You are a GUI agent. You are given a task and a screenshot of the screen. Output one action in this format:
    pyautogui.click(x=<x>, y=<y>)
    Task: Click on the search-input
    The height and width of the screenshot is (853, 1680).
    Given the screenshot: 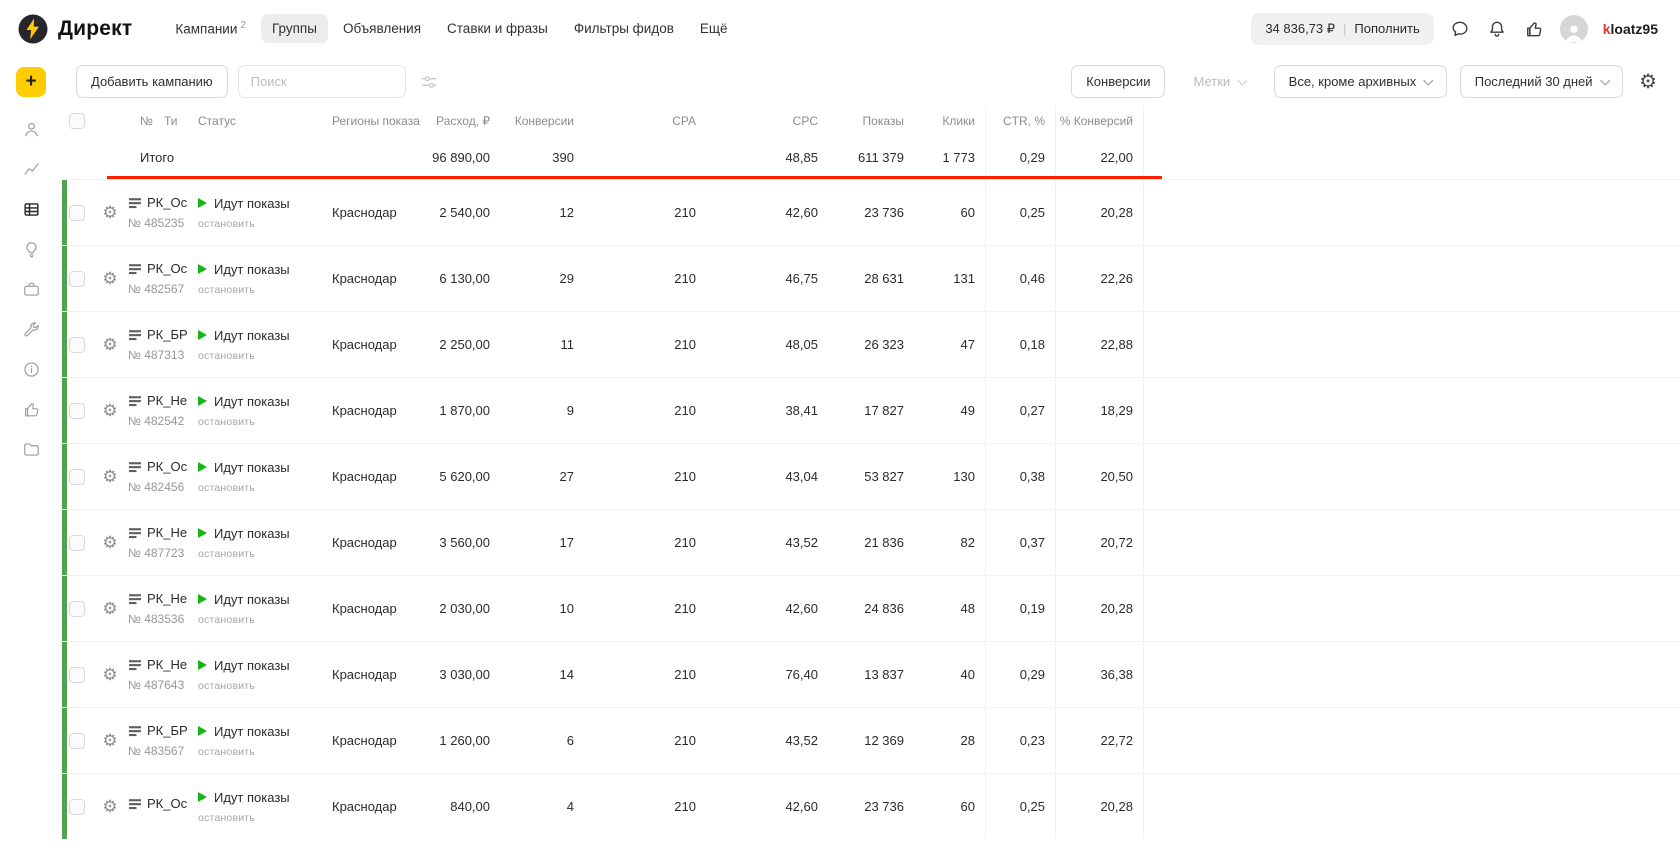 What is the action you would take?
    pyautogui.click(x=321, y=81)
    